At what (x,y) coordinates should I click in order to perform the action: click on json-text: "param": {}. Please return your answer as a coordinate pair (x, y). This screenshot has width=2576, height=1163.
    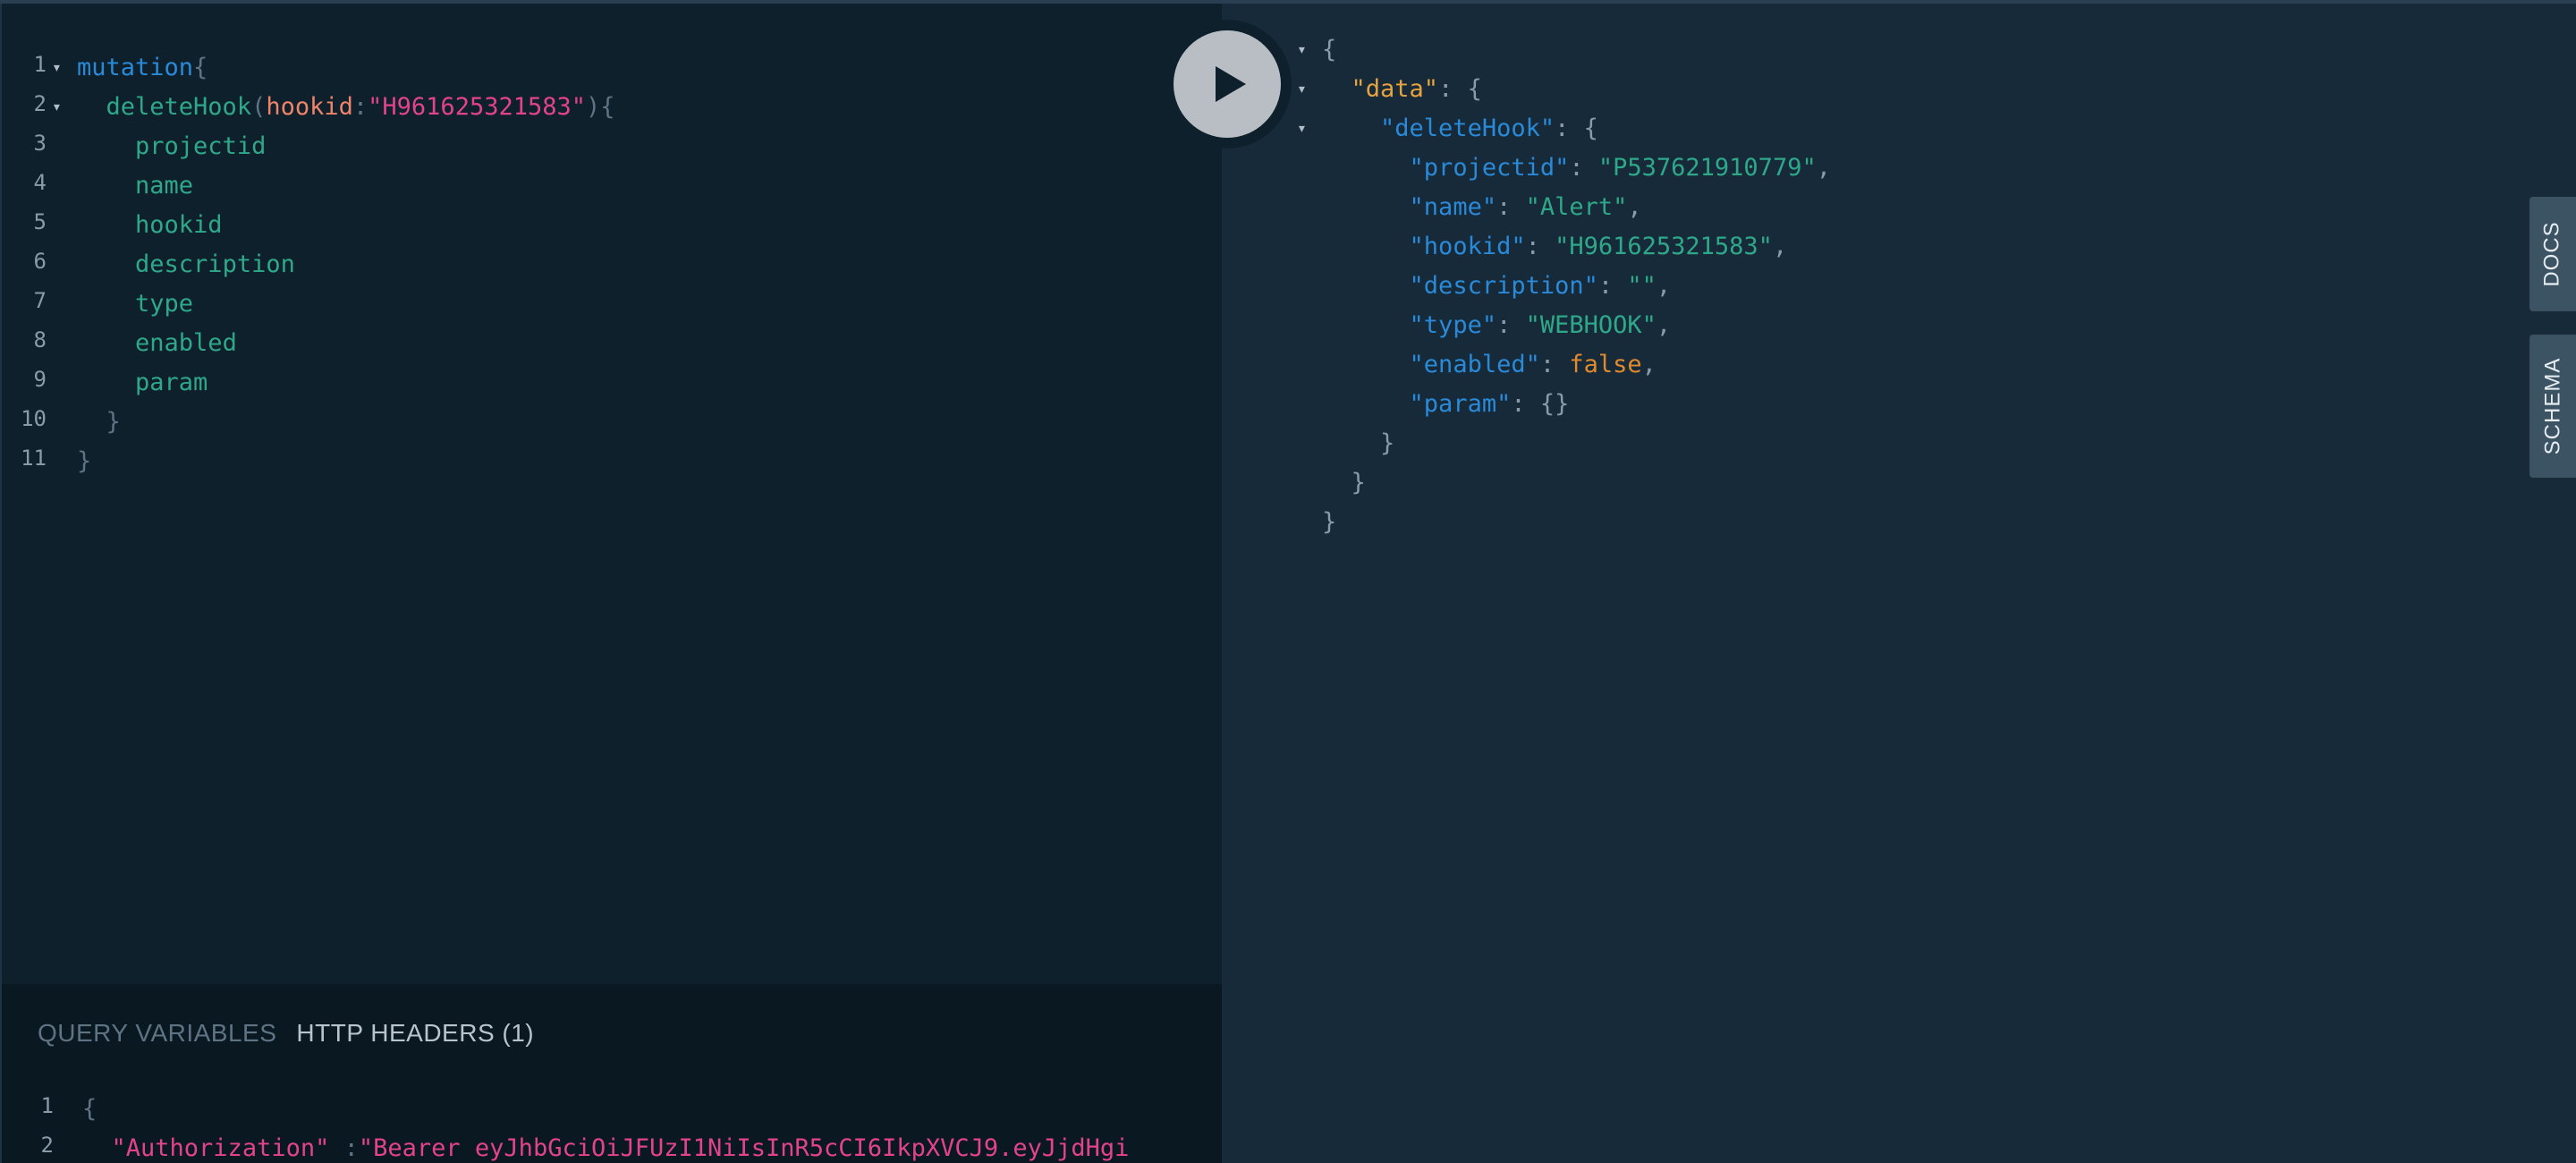
    Looking at the image, I should click on (1446, 404).